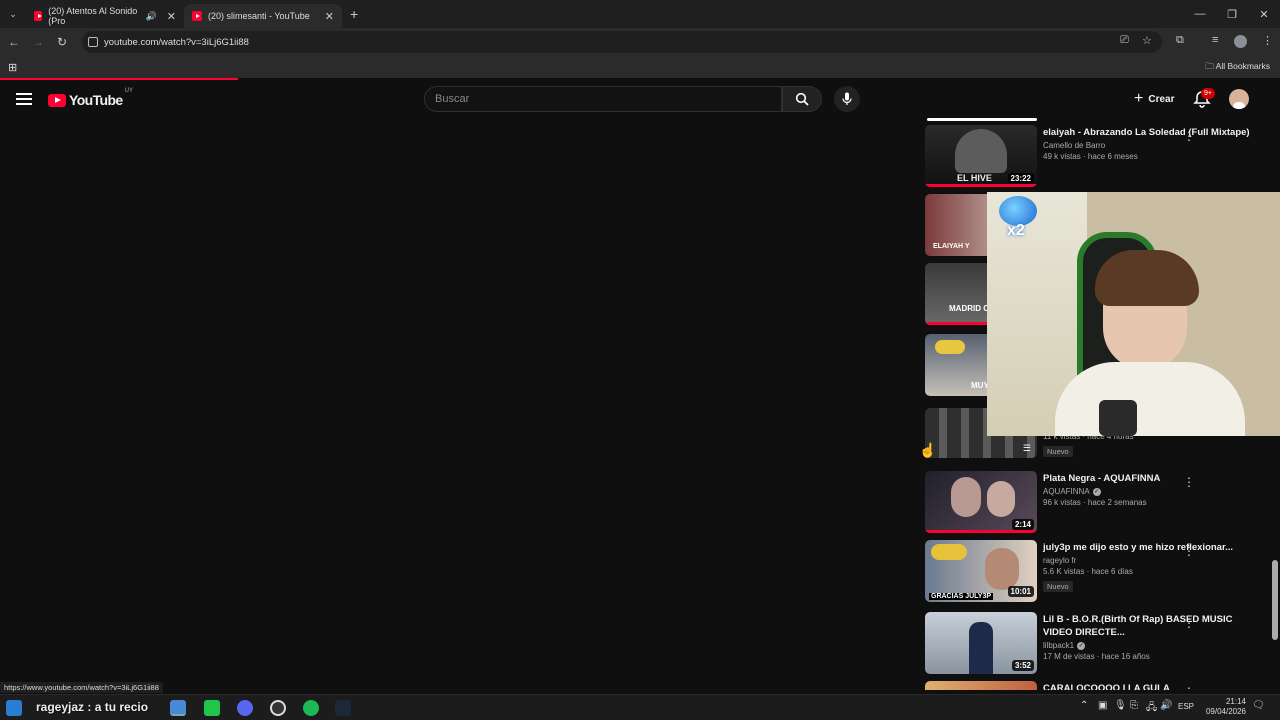 Image resolution: width=1280 pixels, height=720 pixels. What do you see at coordinates (1088, 571) in the screenshot?
I see `video-stats: 5.6 K vistas · hace 6 días` at bounding box center [1088, 571].